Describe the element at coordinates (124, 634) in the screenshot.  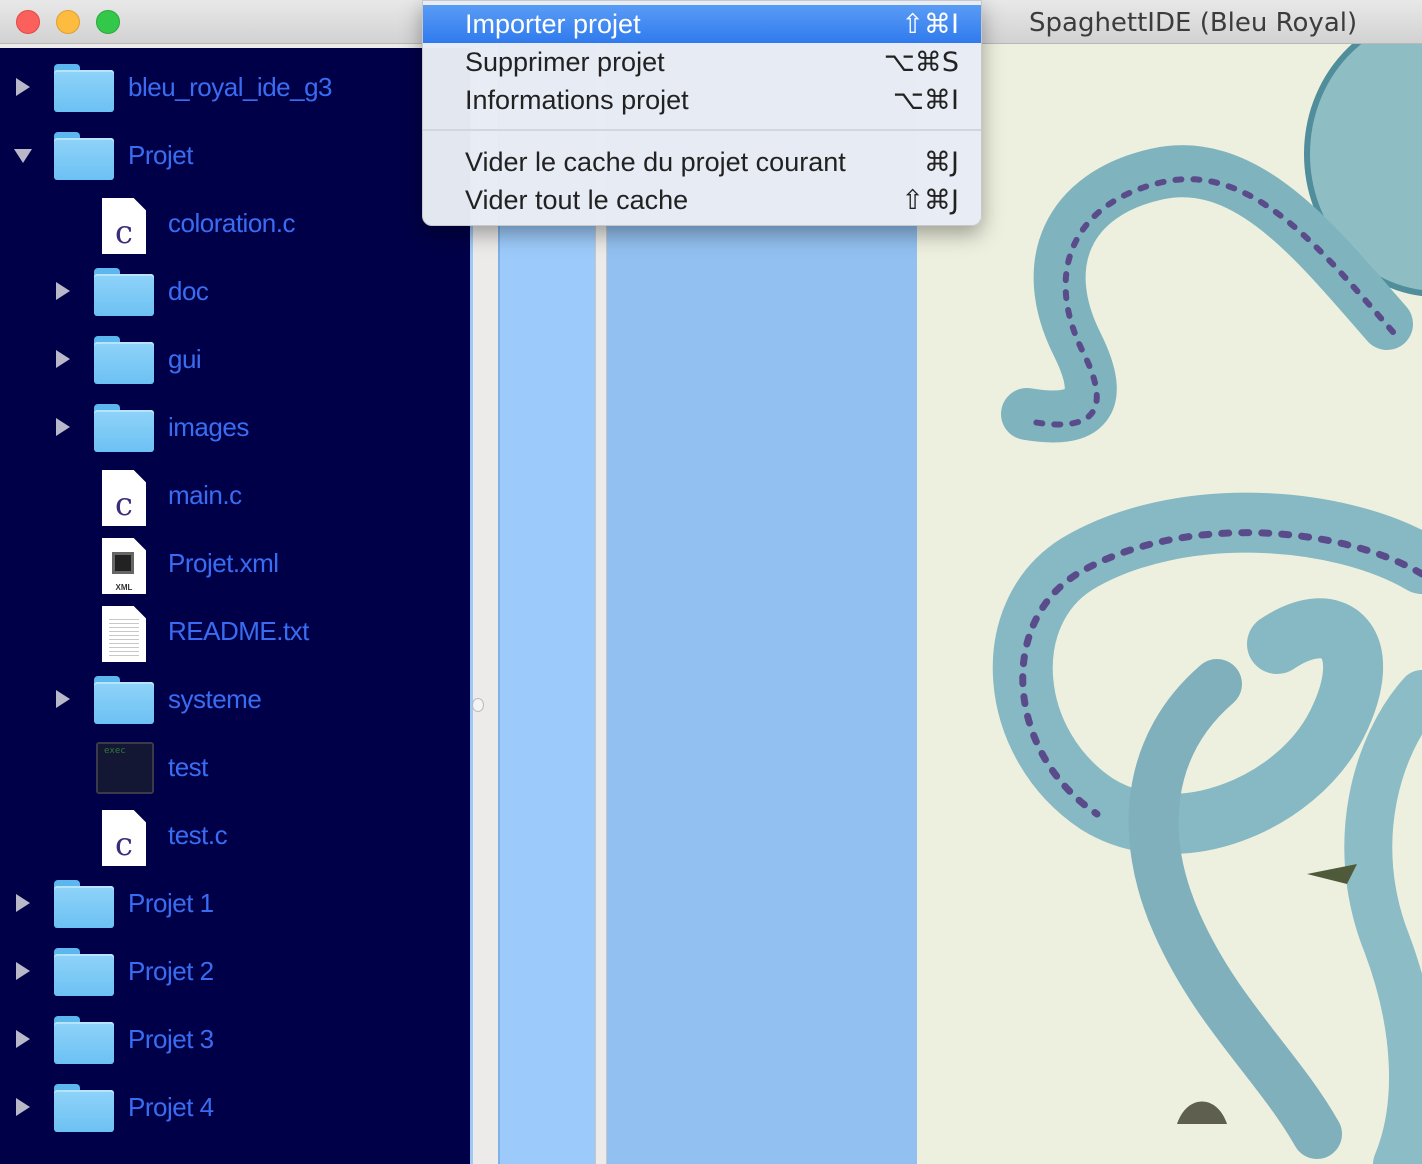
I see `text-file-icon` at that location.